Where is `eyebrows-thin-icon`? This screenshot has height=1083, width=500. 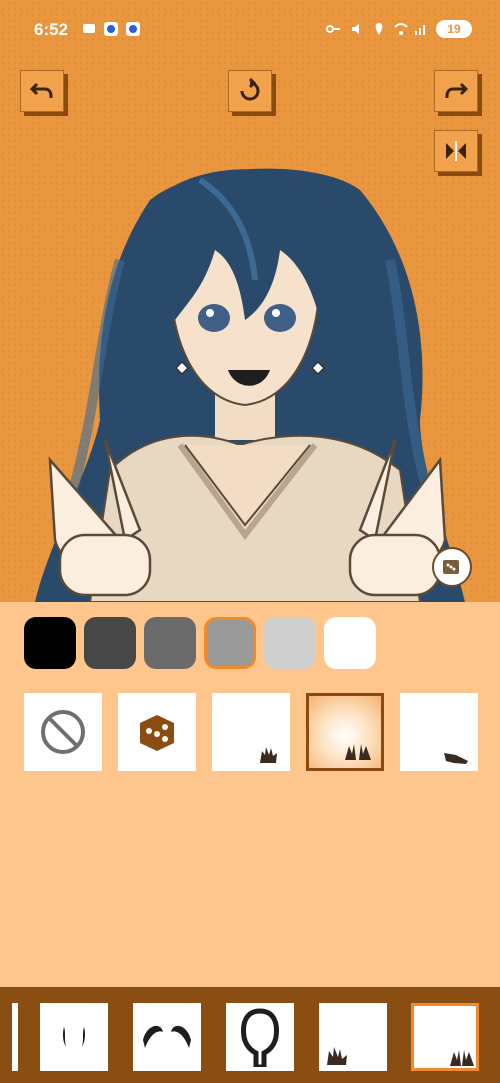 eyebrows-thin-icon is located at coordinates (74, 1037).